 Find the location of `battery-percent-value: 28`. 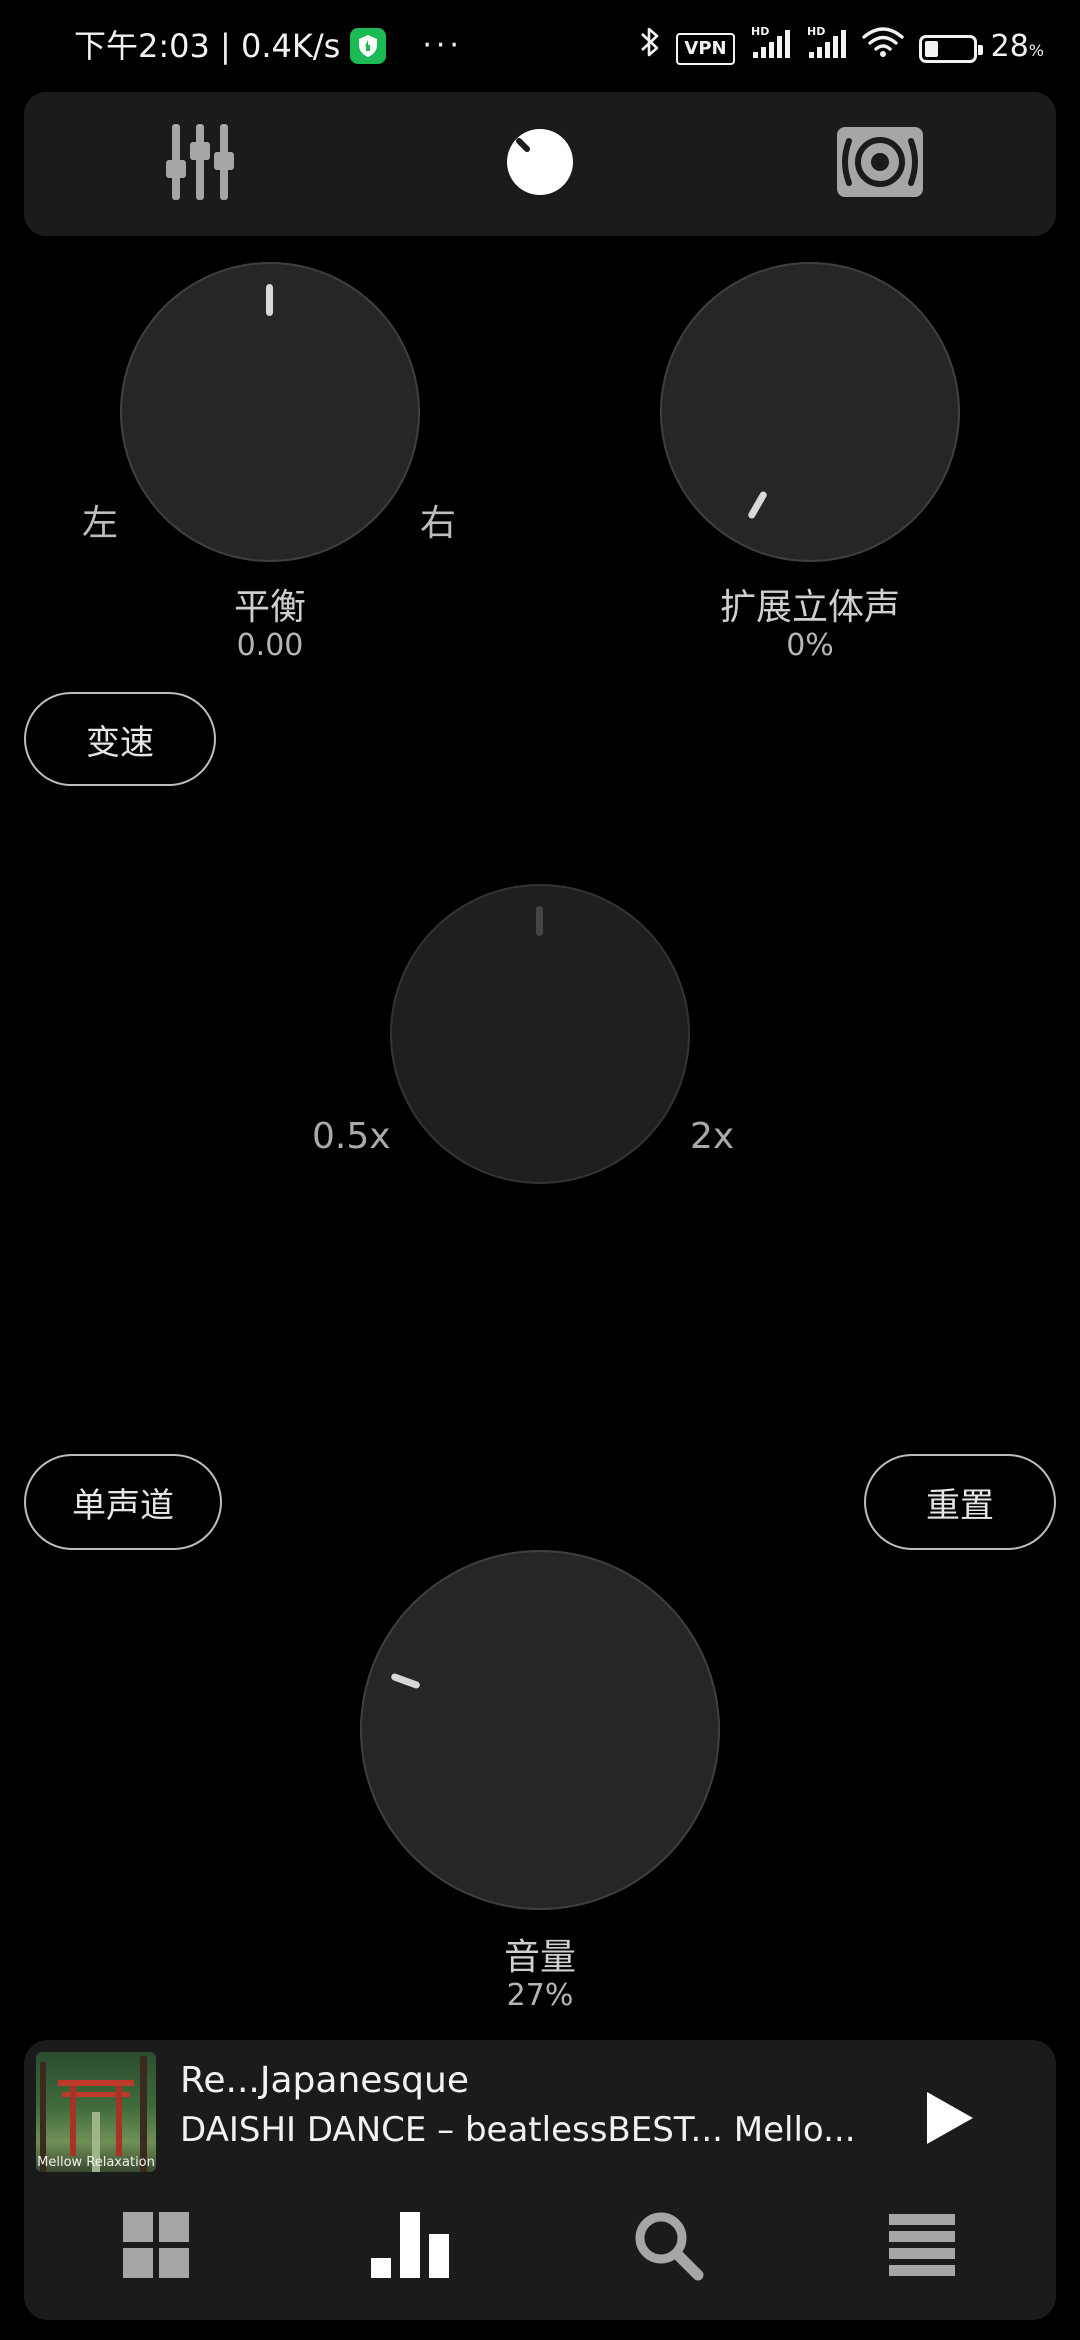

battery-percent-value: 28 is located at coordinates (1009, 46).